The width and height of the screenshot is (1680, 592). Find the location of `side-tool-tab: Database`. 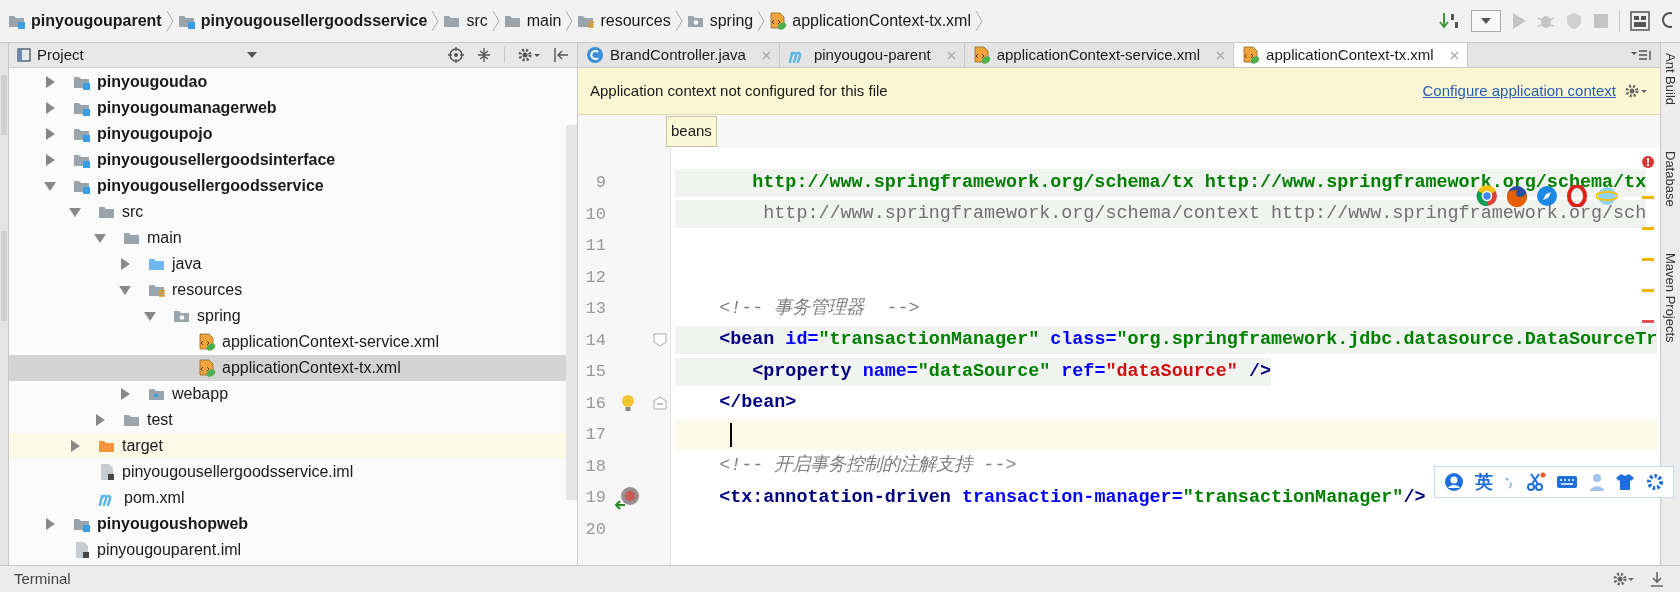

side-tool-tab: Database is located at coordinates (1670, 179).